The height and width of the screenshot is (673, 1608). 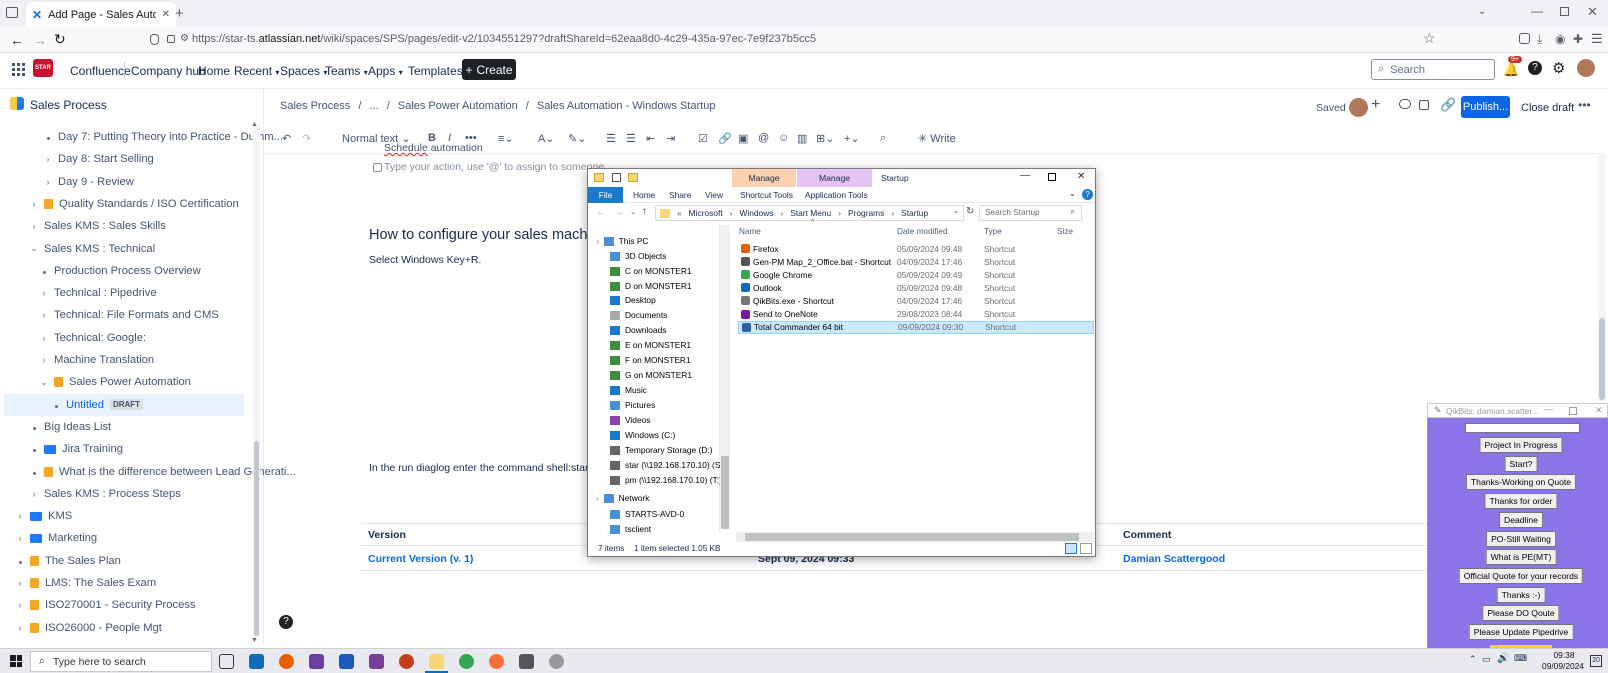 I want to click on nav-pane-item: E on MONSTER1, so click(x=650, y=345).